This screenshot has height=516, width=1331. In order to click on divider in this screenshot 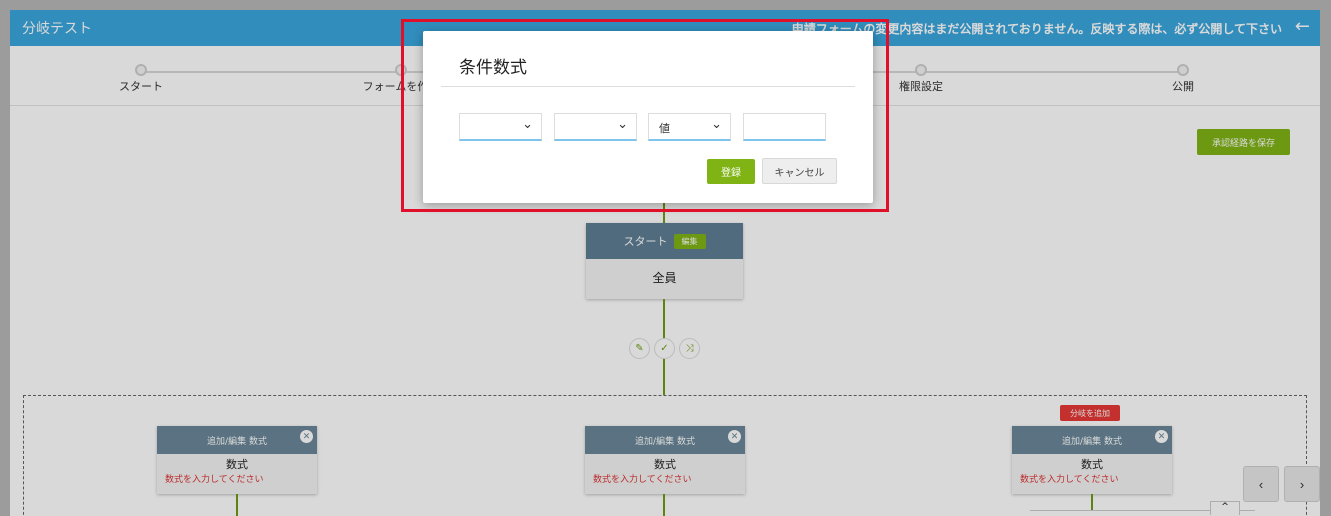, I will do `click(648, 86)`.